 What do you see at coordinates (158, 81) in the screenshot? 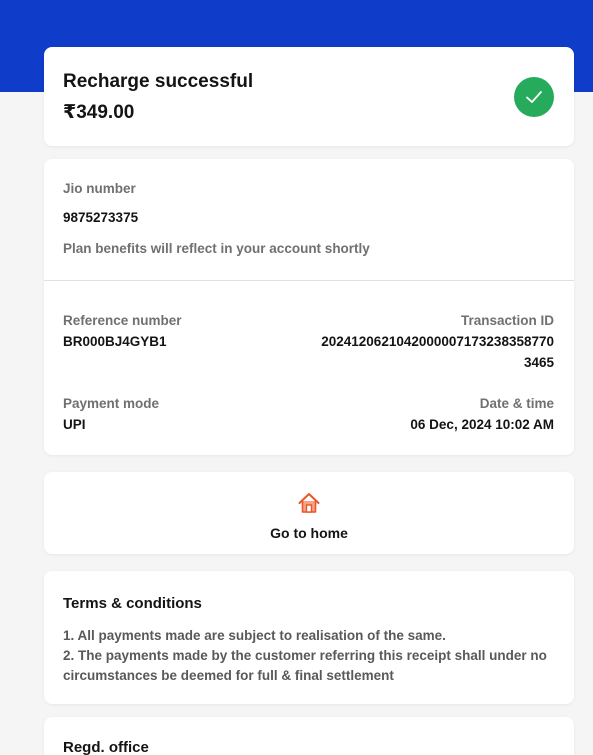
I see `status-title: Recharge successful` at bounding box center [158, 81].